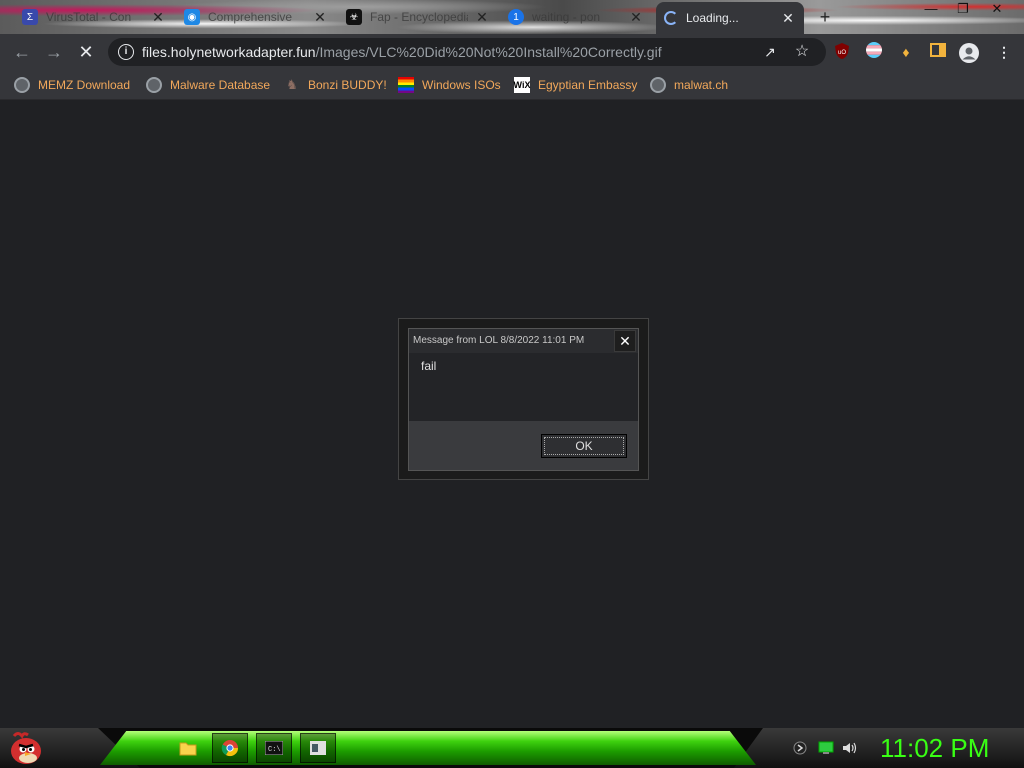 Image resolution: width=1024 pixels, height=768 pixels. I want to click on extensions-puzzle-icon: ♦, so click(906, 52).